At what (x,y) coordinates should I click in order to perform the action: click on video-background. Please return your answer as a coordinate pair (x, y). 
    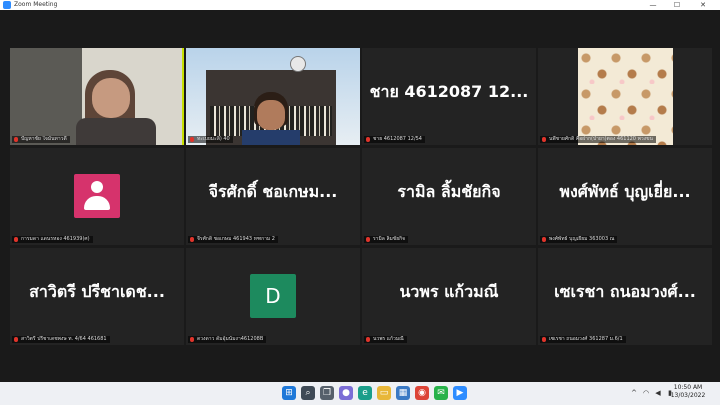
    Looking at the image, I should click on (46, 96).